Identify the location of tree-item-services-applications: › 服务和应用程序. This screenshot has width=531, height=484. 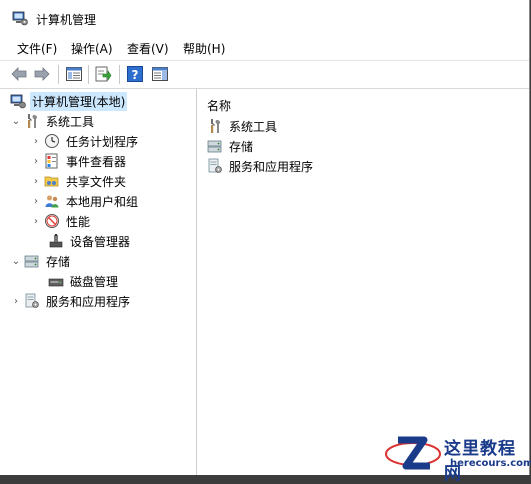
(71, 301).